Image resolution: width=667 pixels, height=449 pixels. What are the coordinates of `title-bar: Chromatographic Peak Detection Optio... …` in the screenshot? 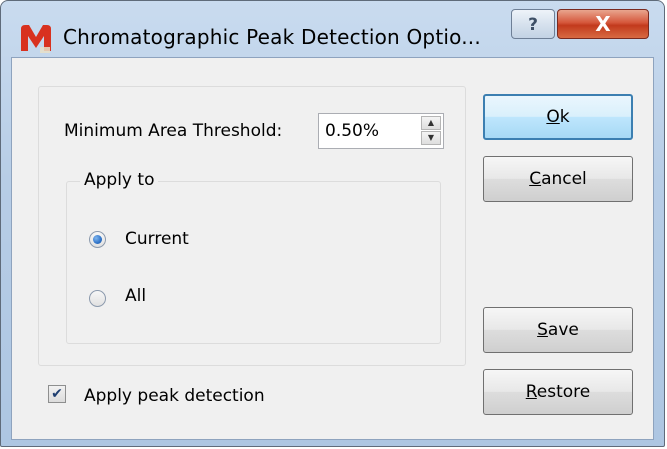 It's located at (332, 29).